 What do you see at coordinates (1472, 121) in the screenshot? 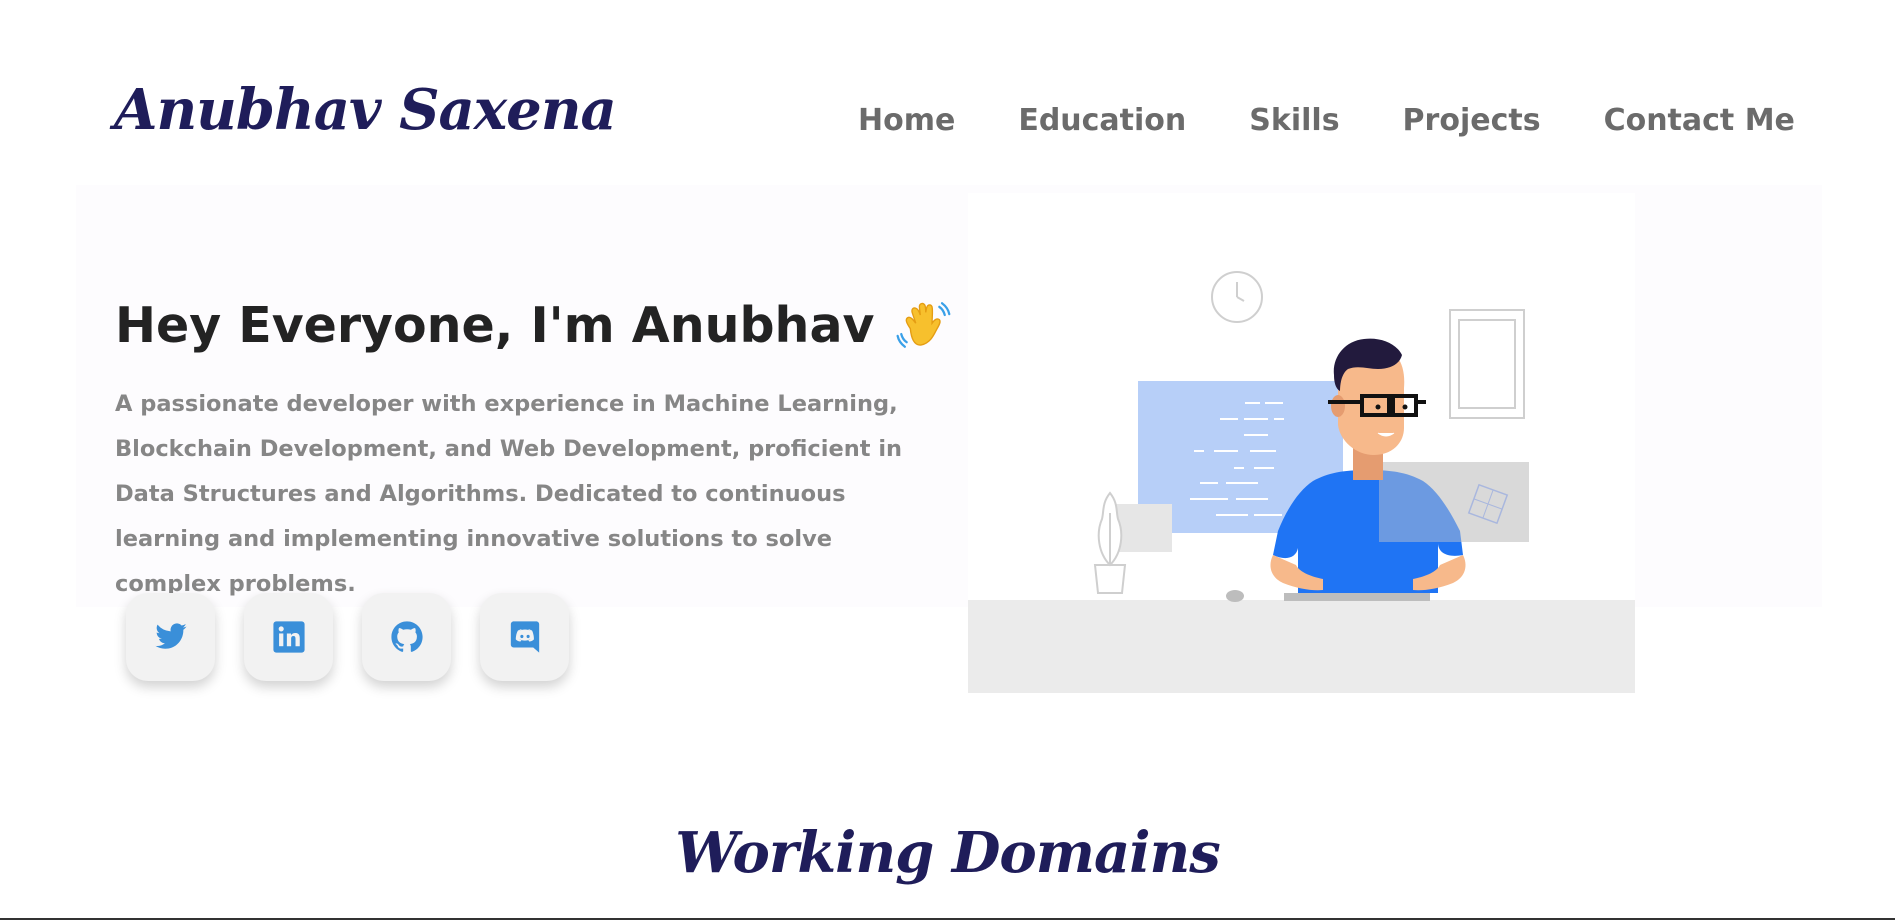
I see `nav-projects: Projects` at bounding box center [1472, 121].